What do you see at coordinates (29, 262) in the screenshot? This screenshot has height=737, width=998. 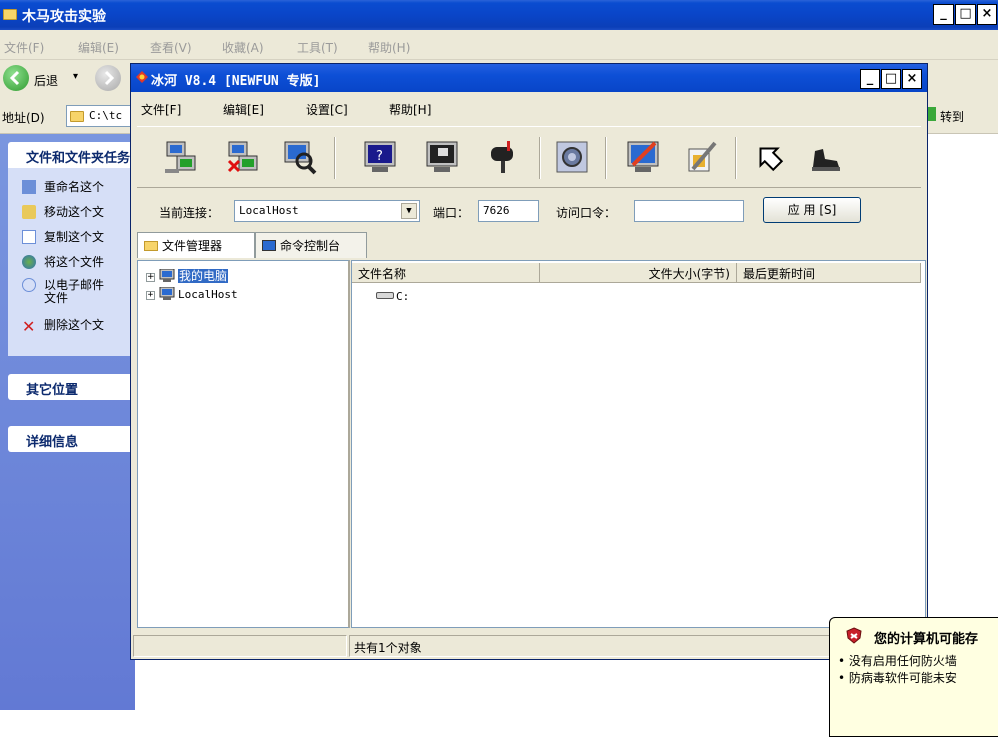 I see `publish-icon` at bounding box center [29, 262].